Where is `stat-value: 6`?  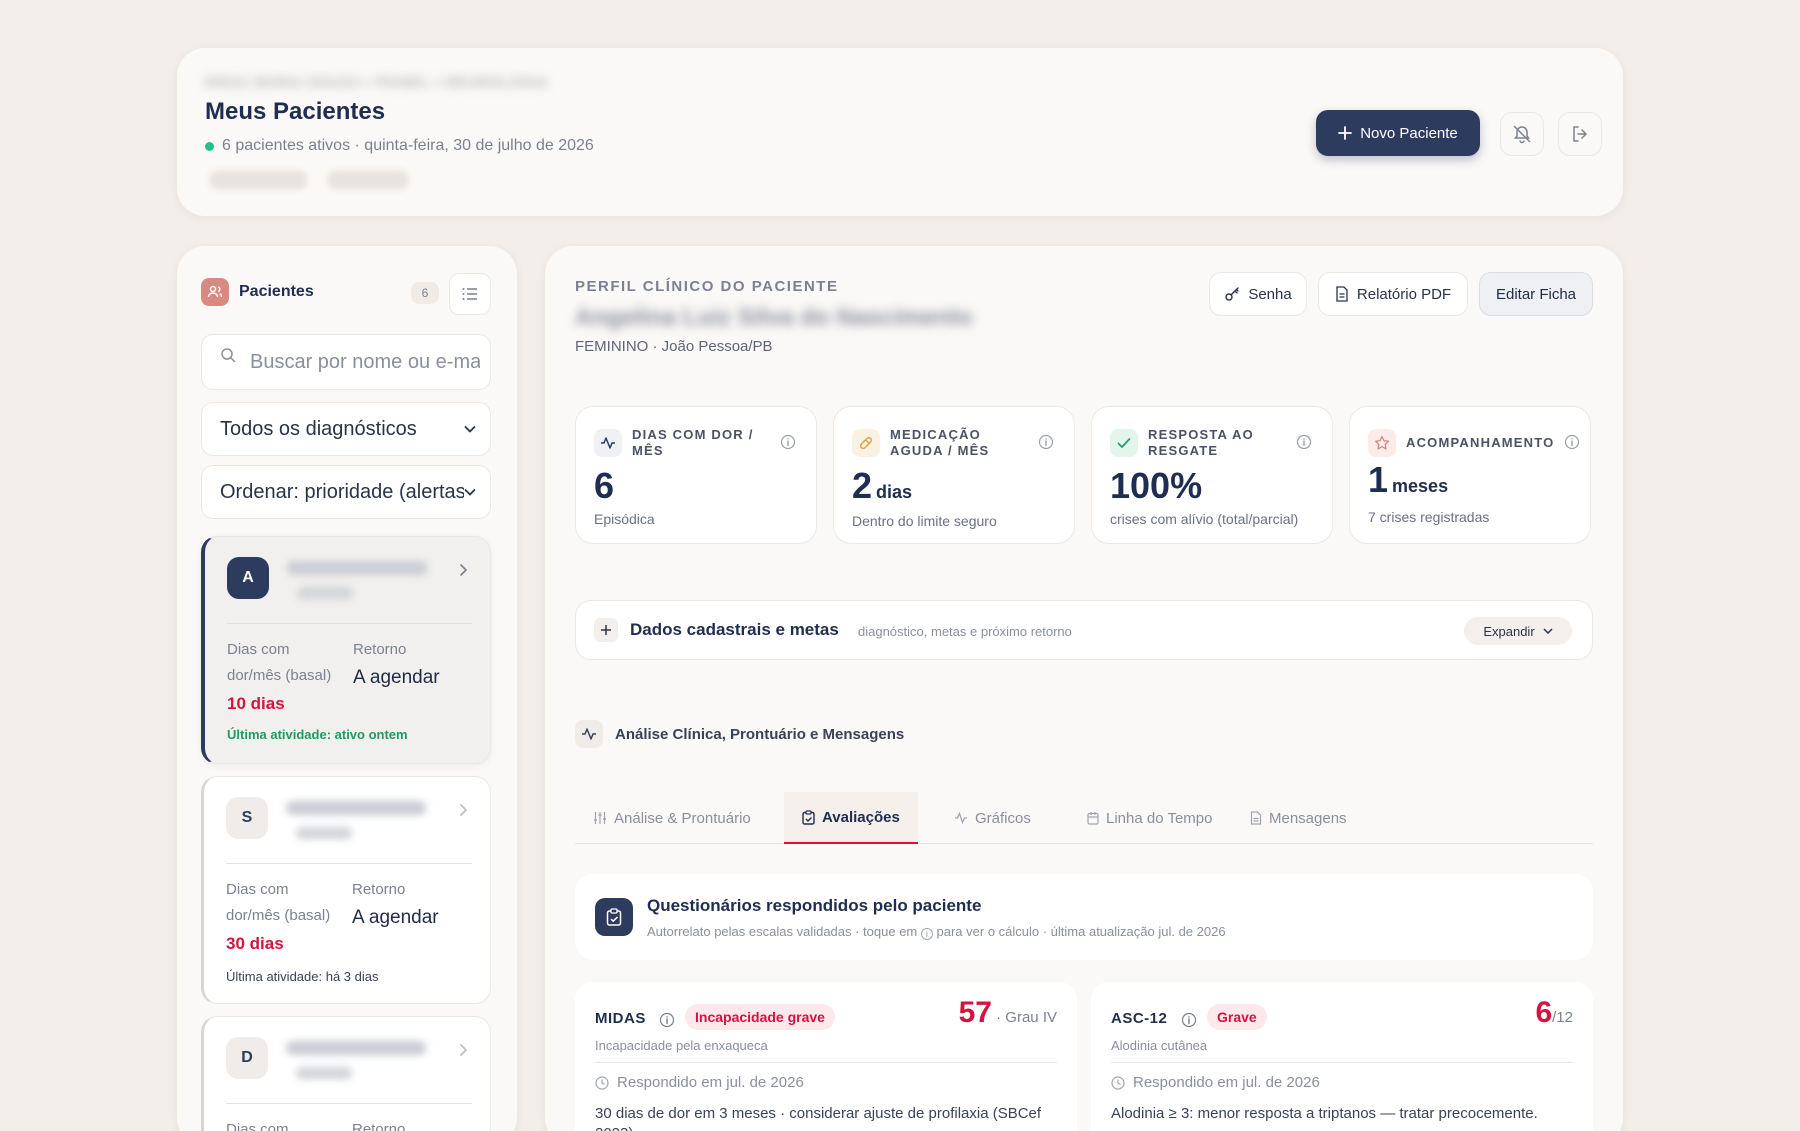
stat-value: 6 is located at coordinates (604, 485).